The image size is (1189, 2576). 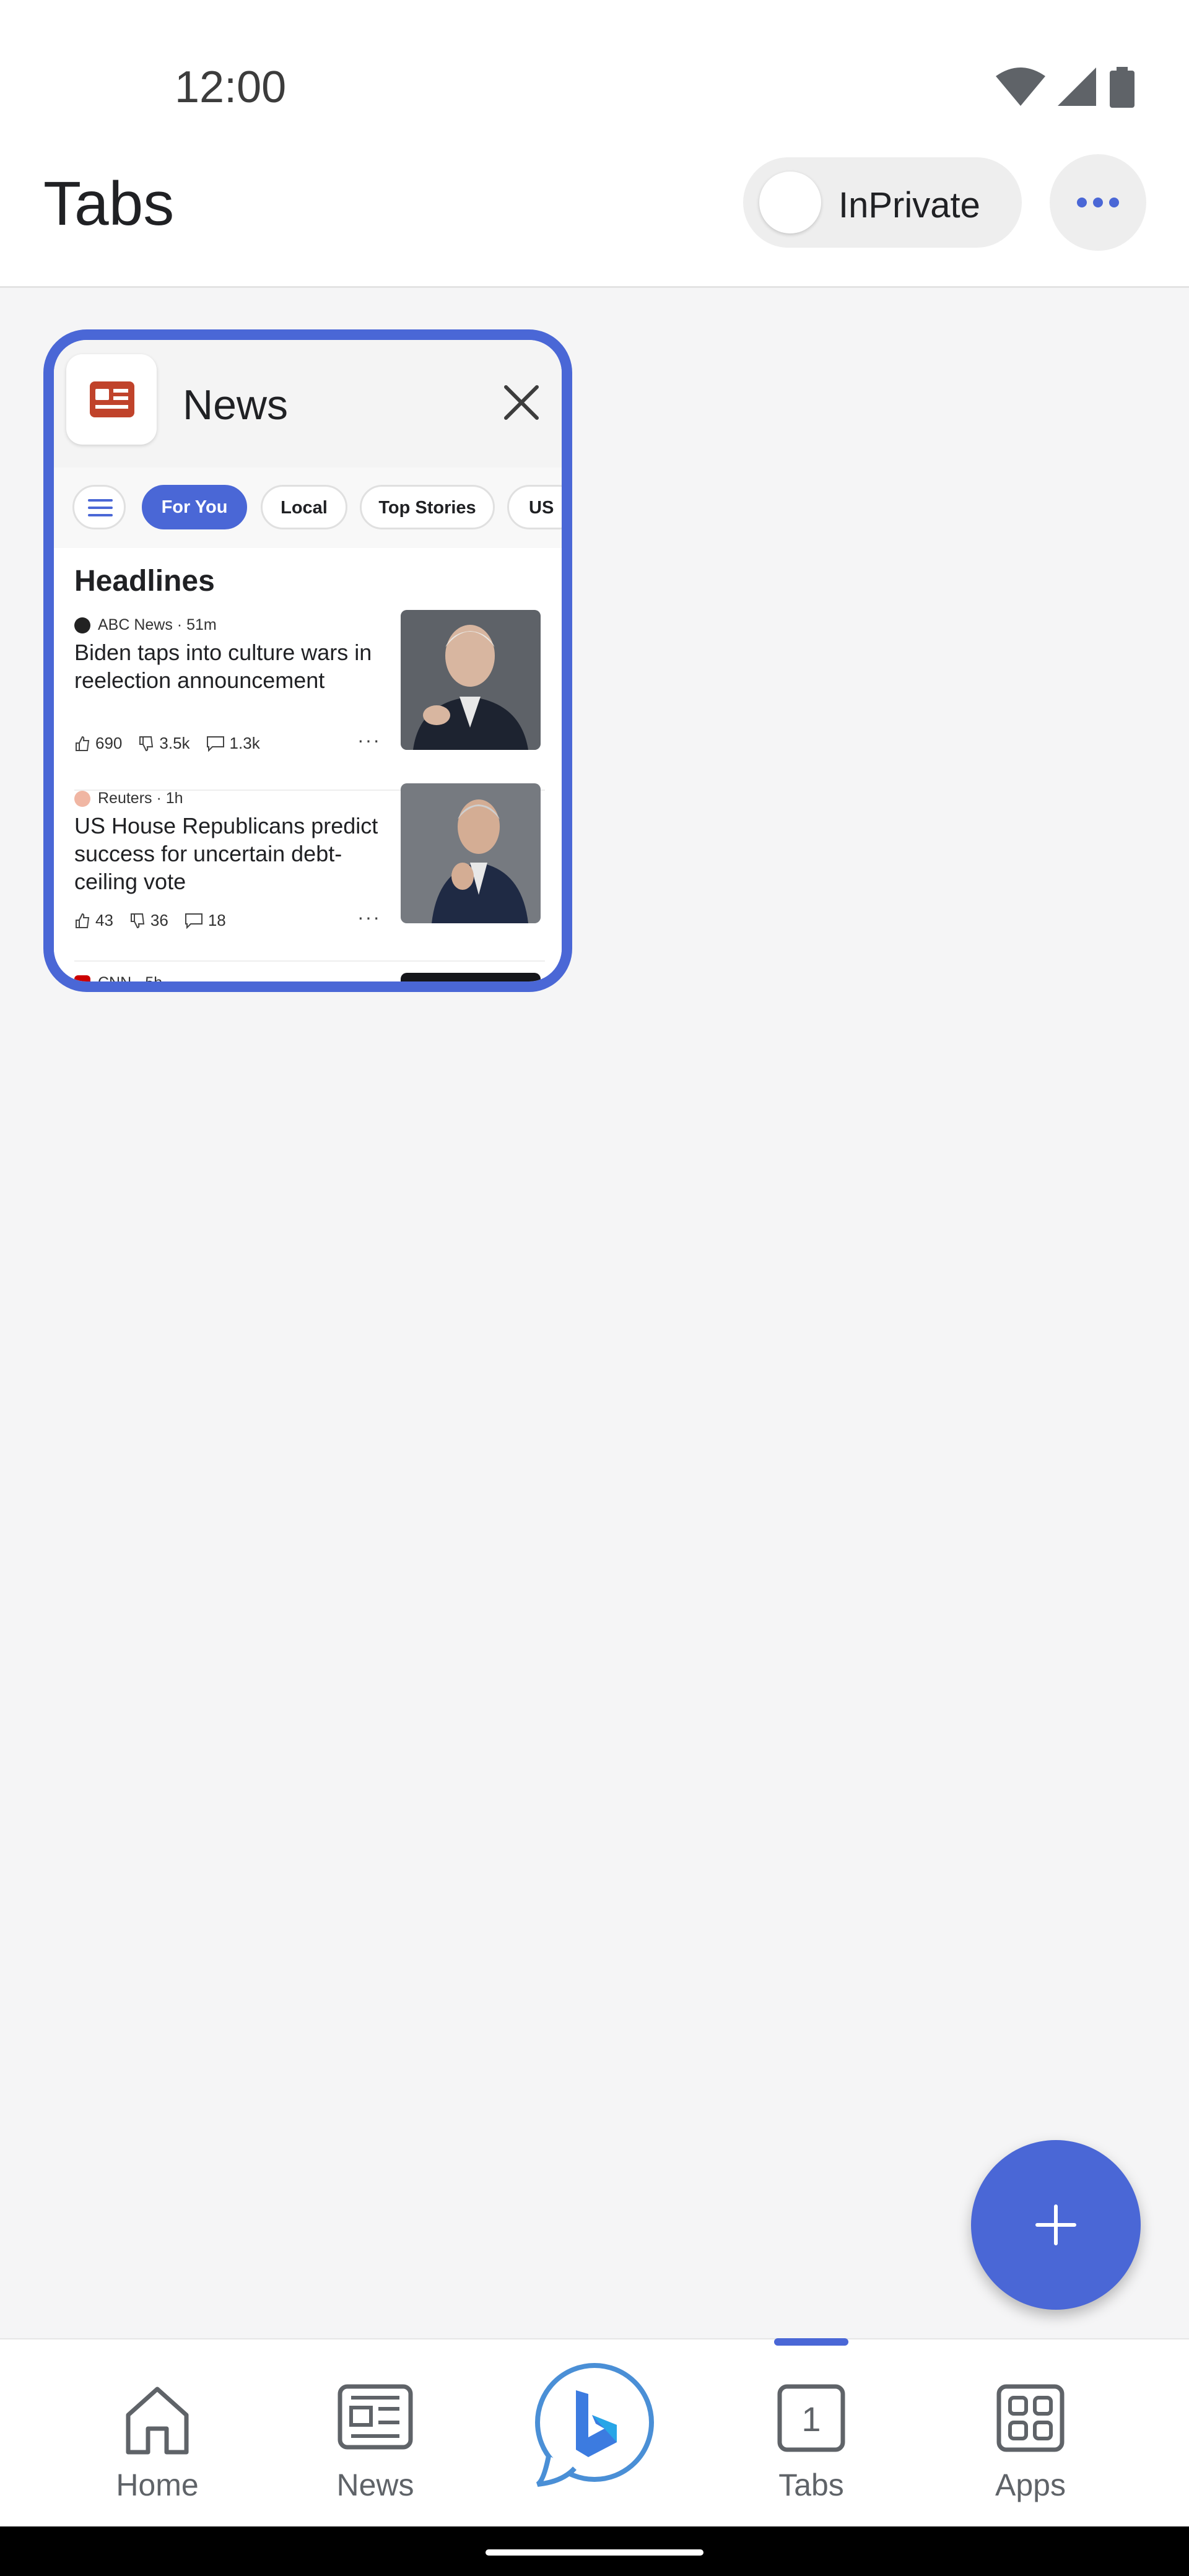 I want to click on dislike-count: 36, so click(x=148, y=920).